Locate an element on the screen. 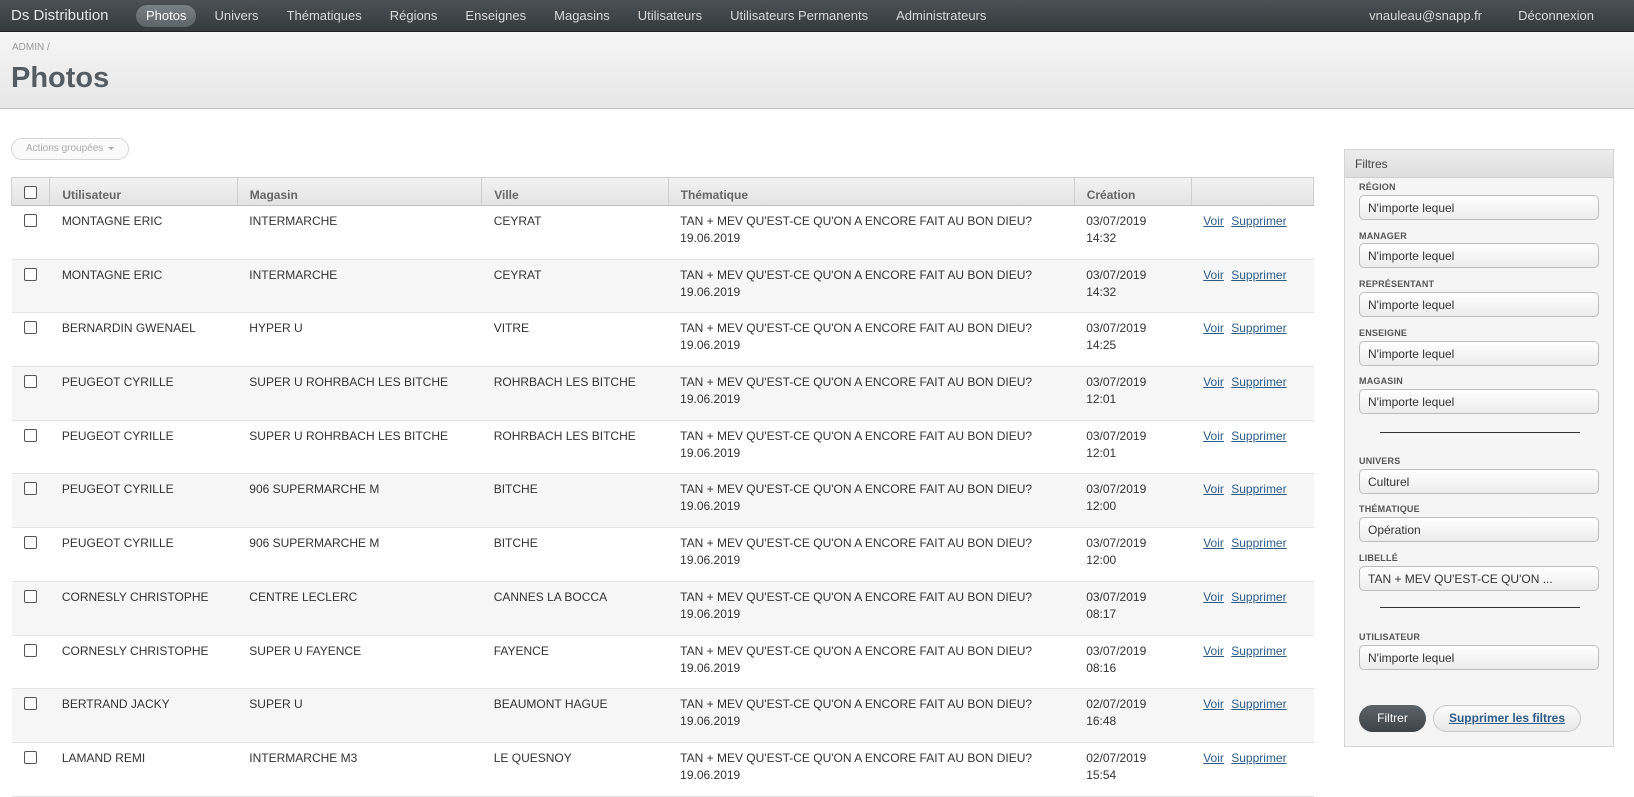 The height and width of the screenshot is (797, 1634). filter-manager-label: MANAGER is located at coordinates (1383, 236).